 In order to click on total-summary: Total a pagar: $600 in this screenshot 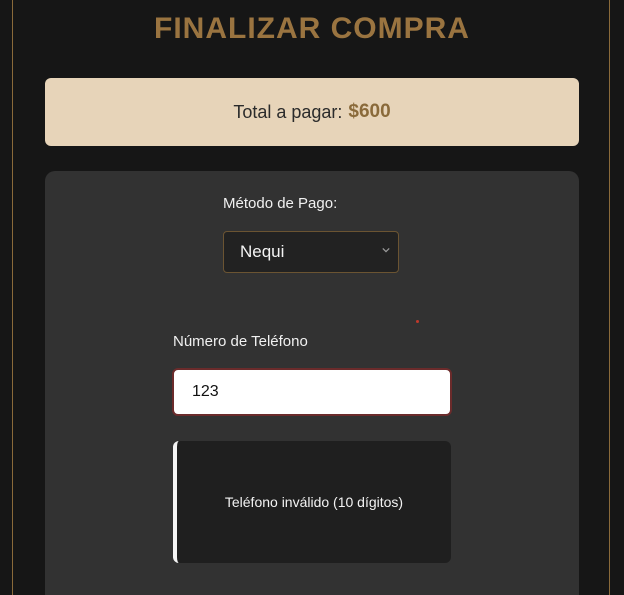, I will do `click(312, 112)`.